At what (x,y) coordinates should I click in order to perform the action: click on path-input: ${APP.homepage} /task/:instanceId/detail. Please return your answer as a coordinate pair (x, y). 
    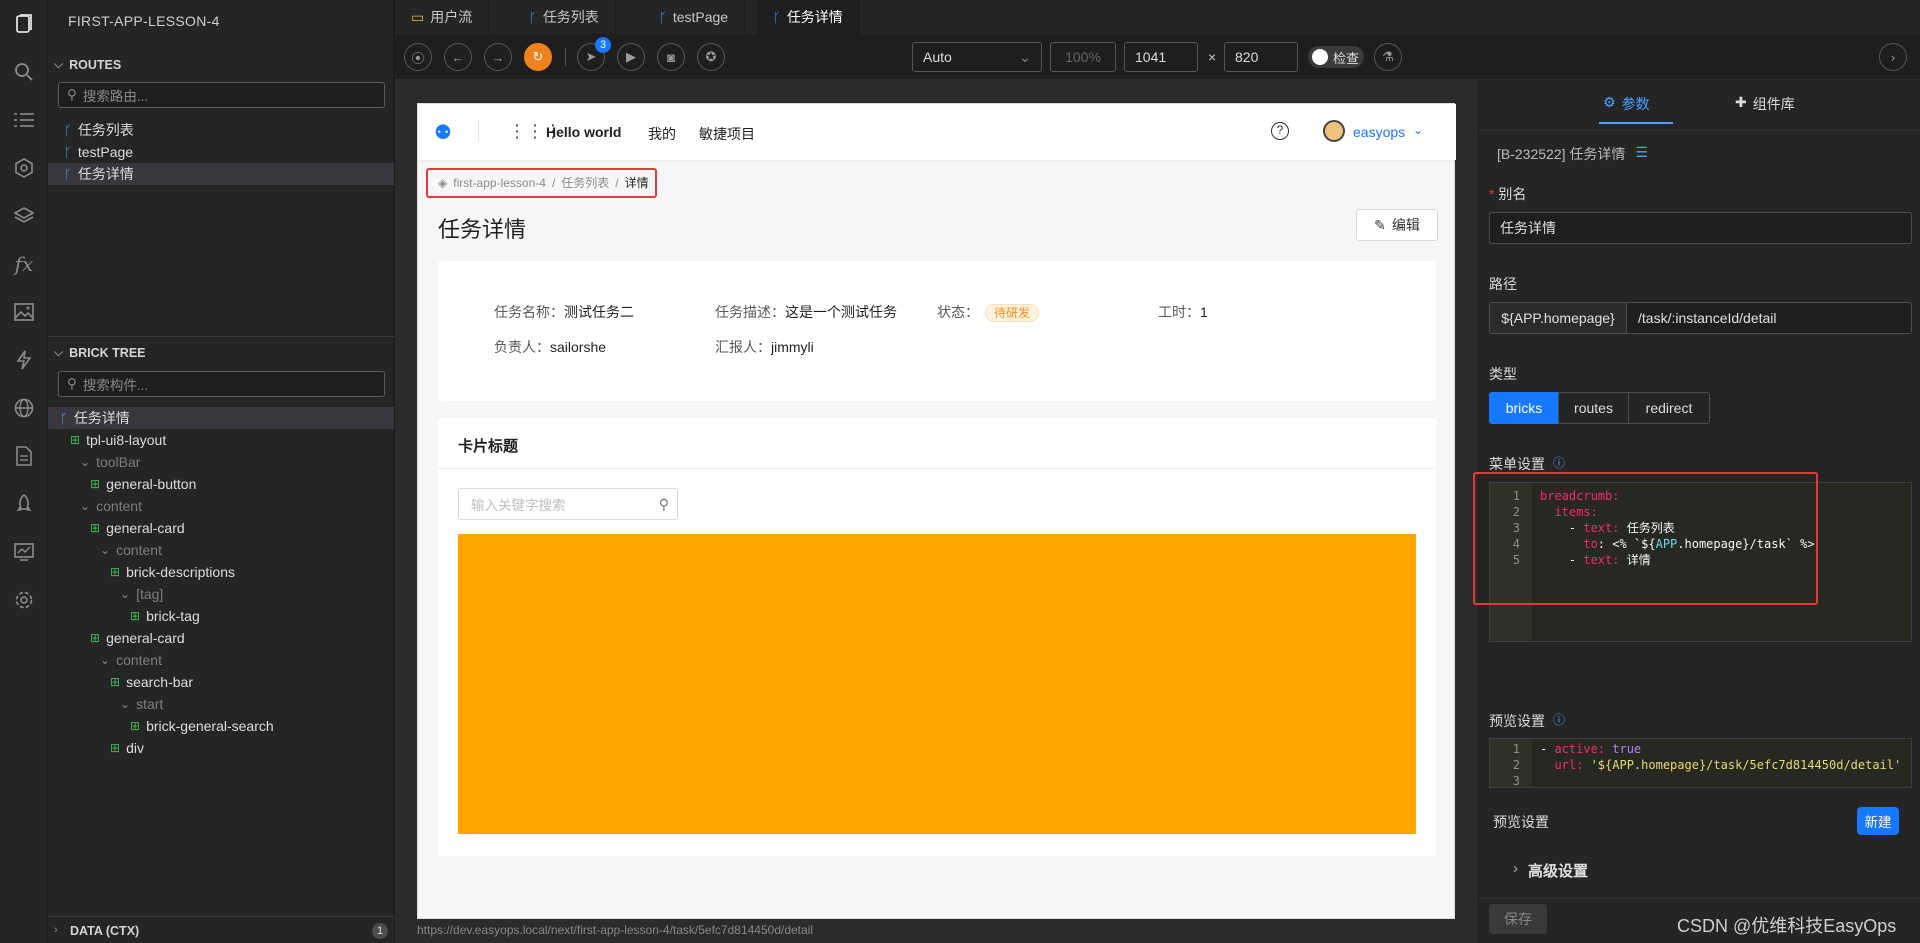
    Looking at the image, I should click on (1700, 318).